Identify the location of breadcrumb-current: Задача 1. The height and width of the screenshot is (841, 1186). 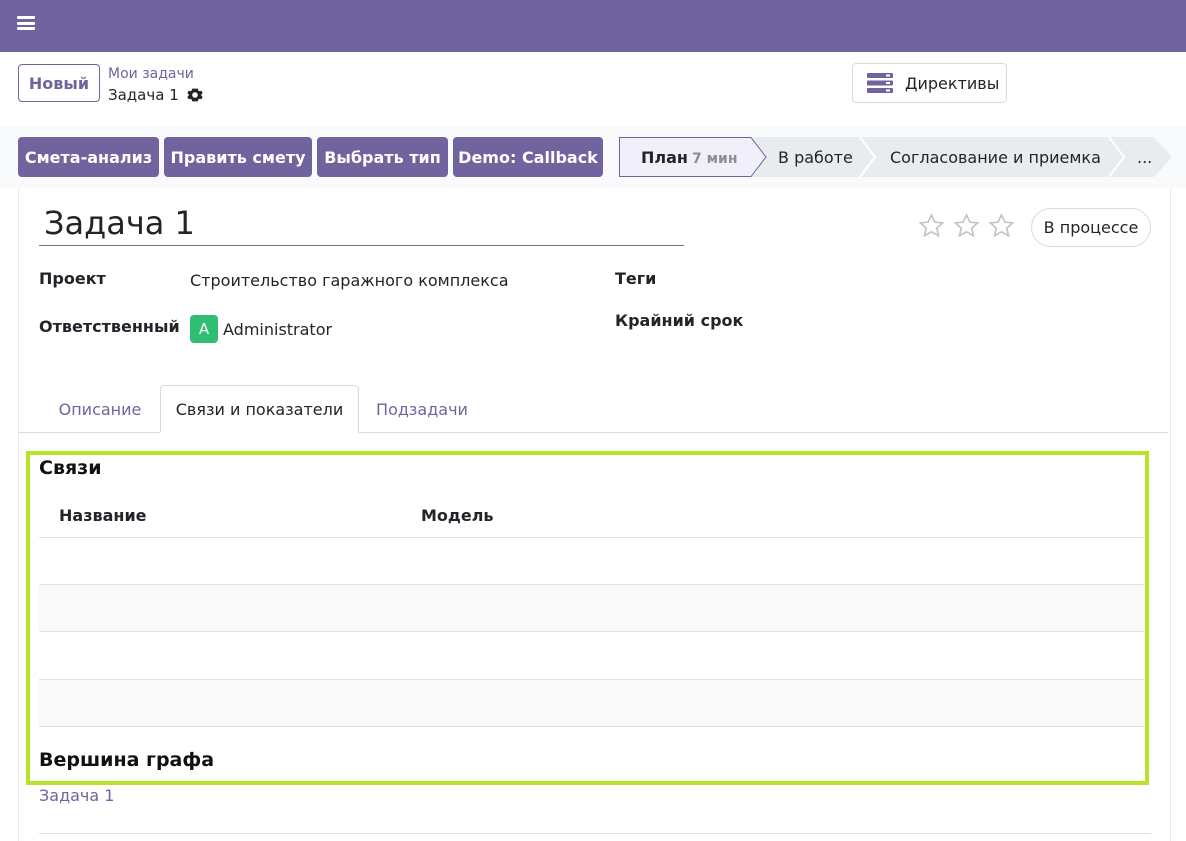
(155, 95).